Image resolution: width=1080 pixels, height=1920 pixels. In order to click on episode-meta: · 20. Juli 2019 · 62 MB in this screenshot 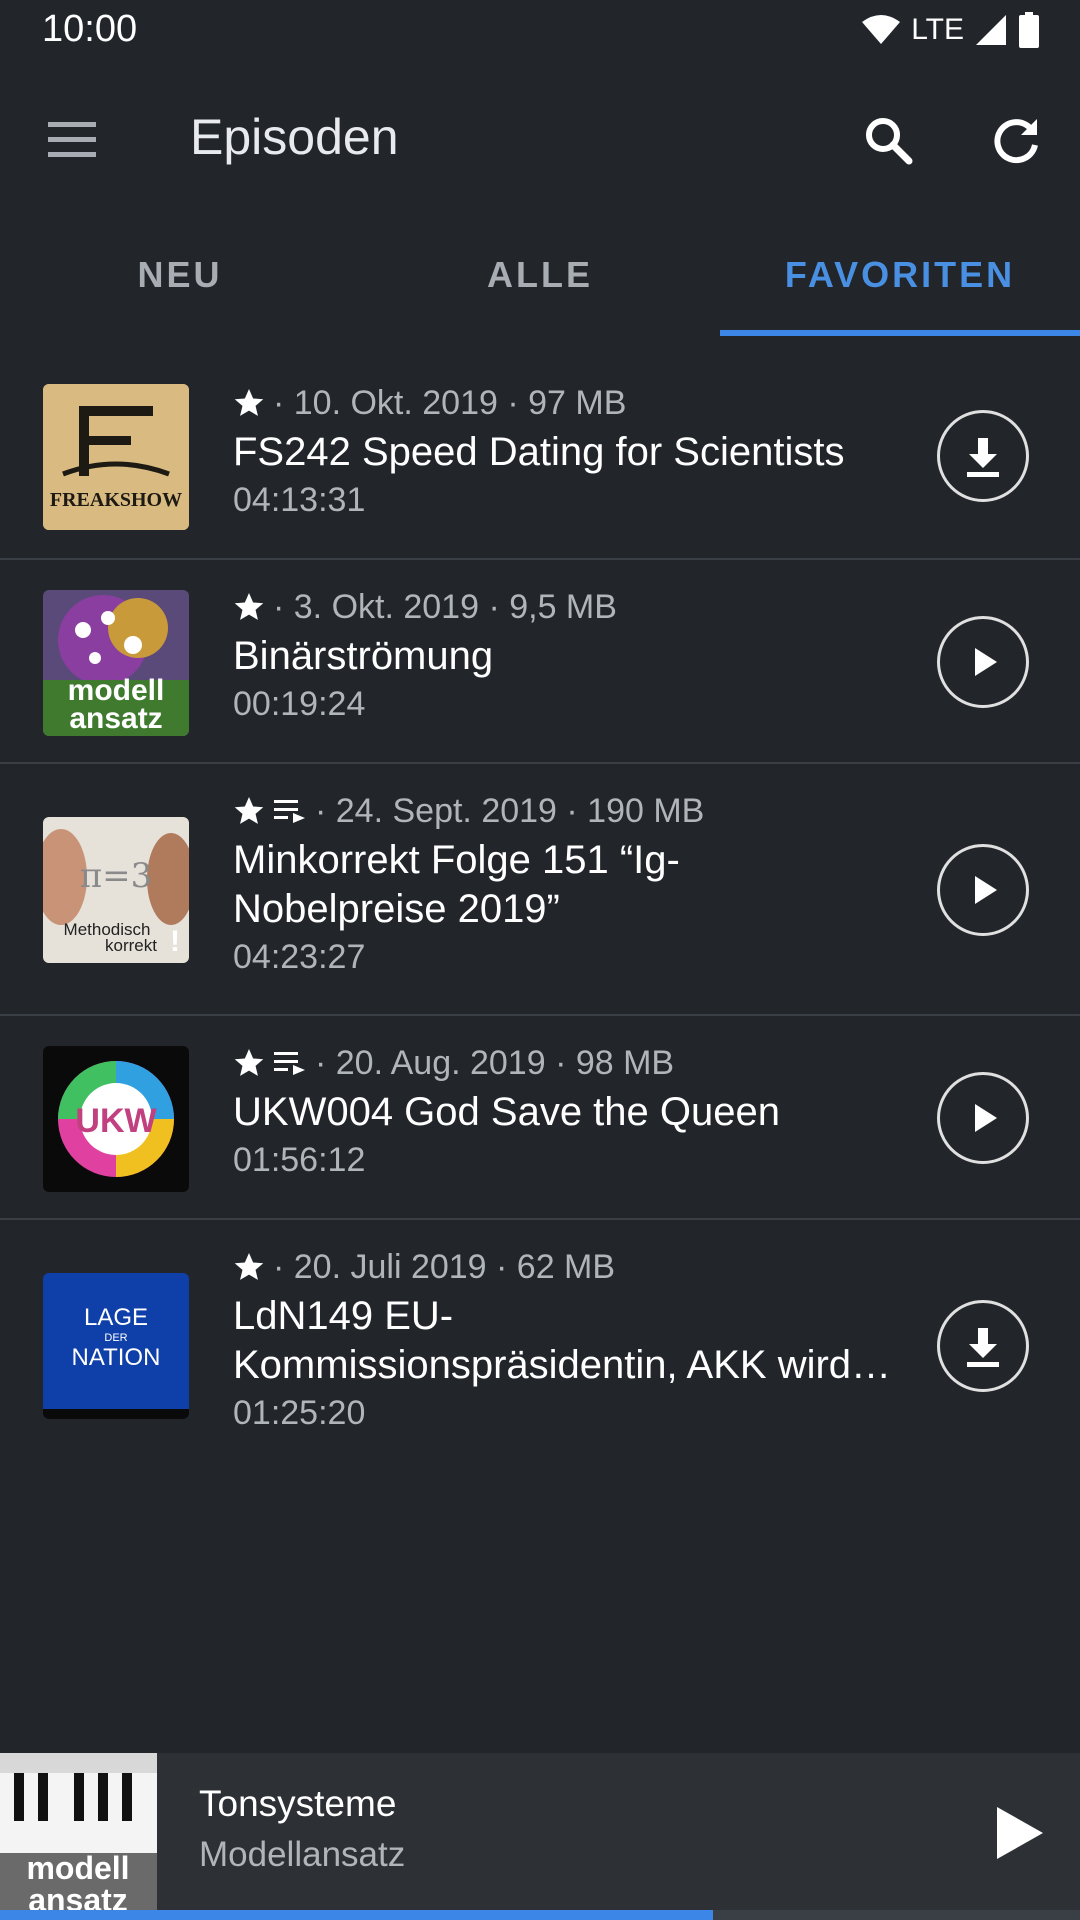, I will do `click(563, 1267)`.